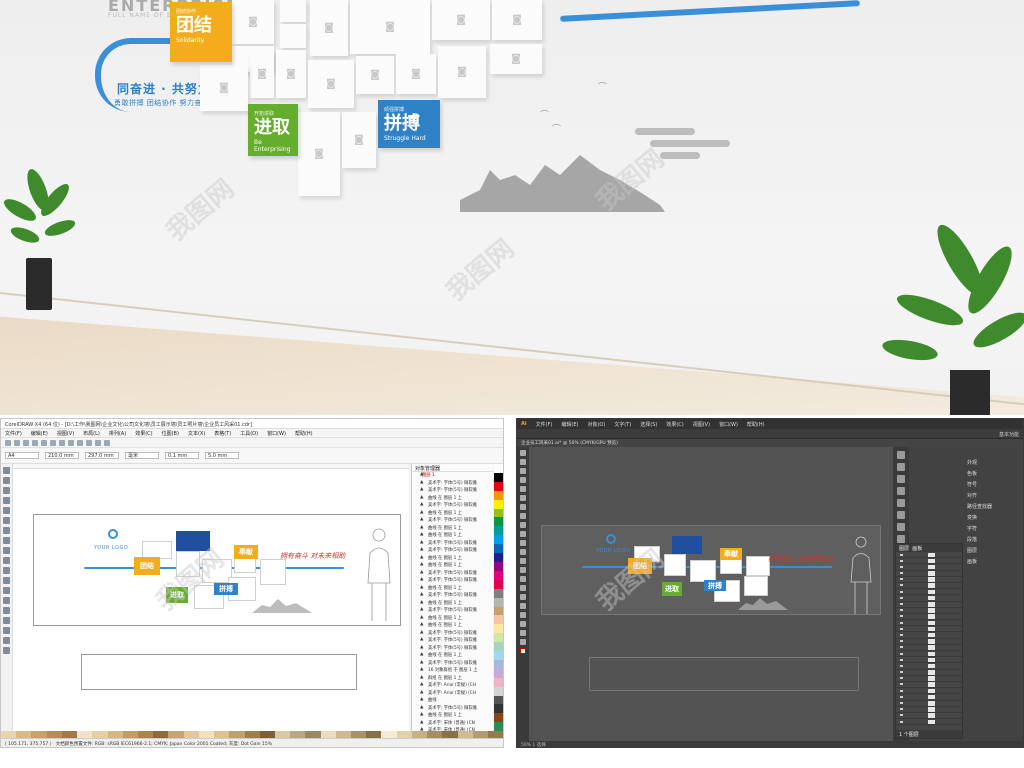  Describe the element at coordinates (117, 433) in the screenshot. I see `menu-item: 排列(A)` at that location.